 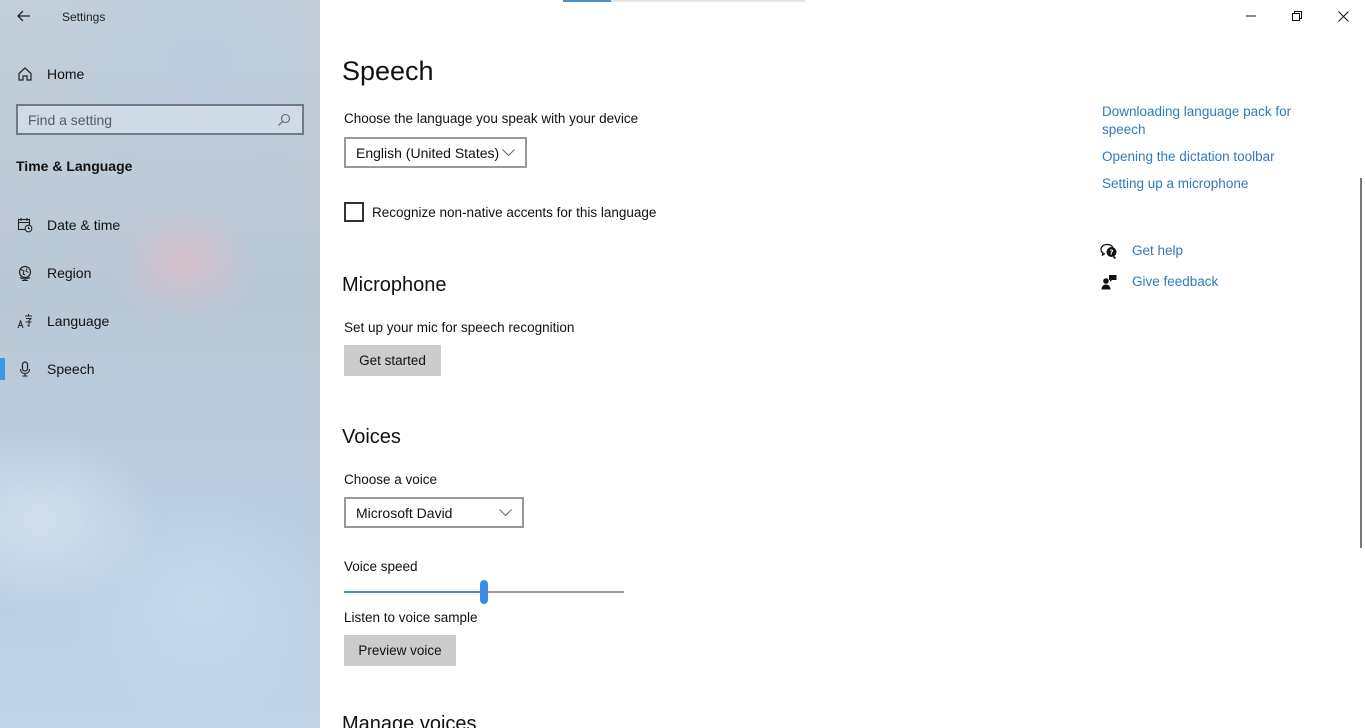 What do you see at coordinates (459, 327) in the screenshot?
I see `microphone-label: Set up your mic for speech recognition` at bounding box center [459, 327].